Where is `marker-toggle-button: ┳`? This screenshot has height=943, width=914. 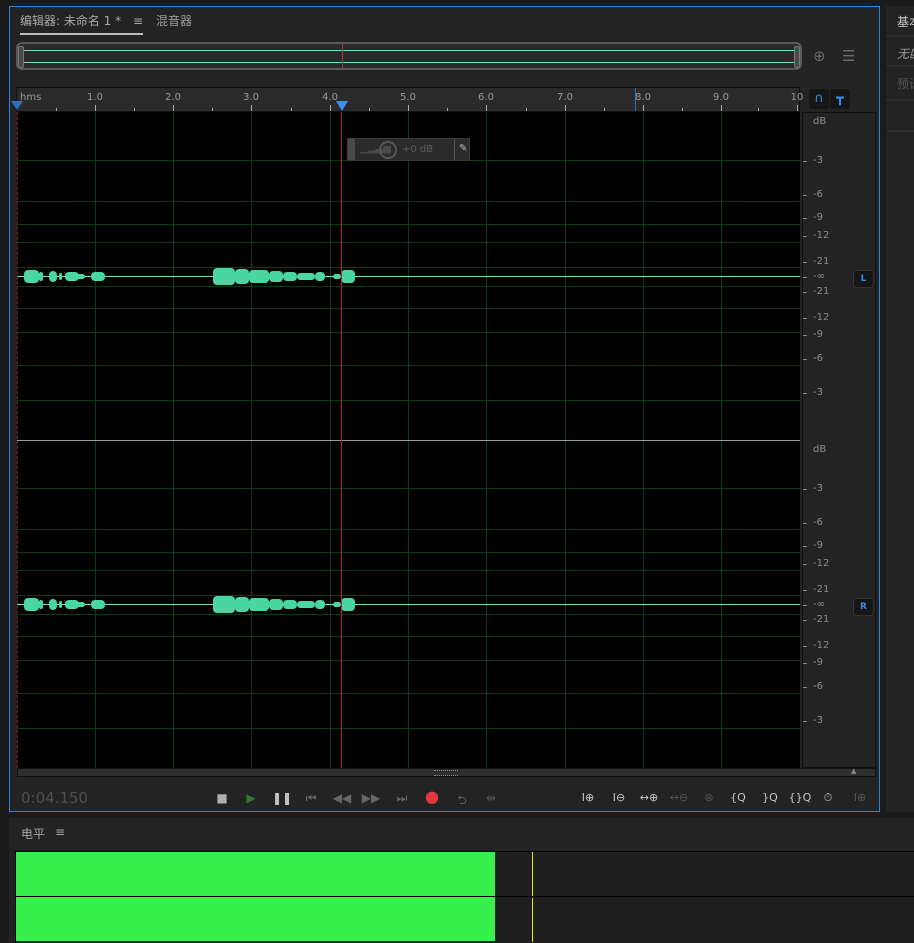 marker-toggle-button: ┳ is located at coordinates (840, 99).